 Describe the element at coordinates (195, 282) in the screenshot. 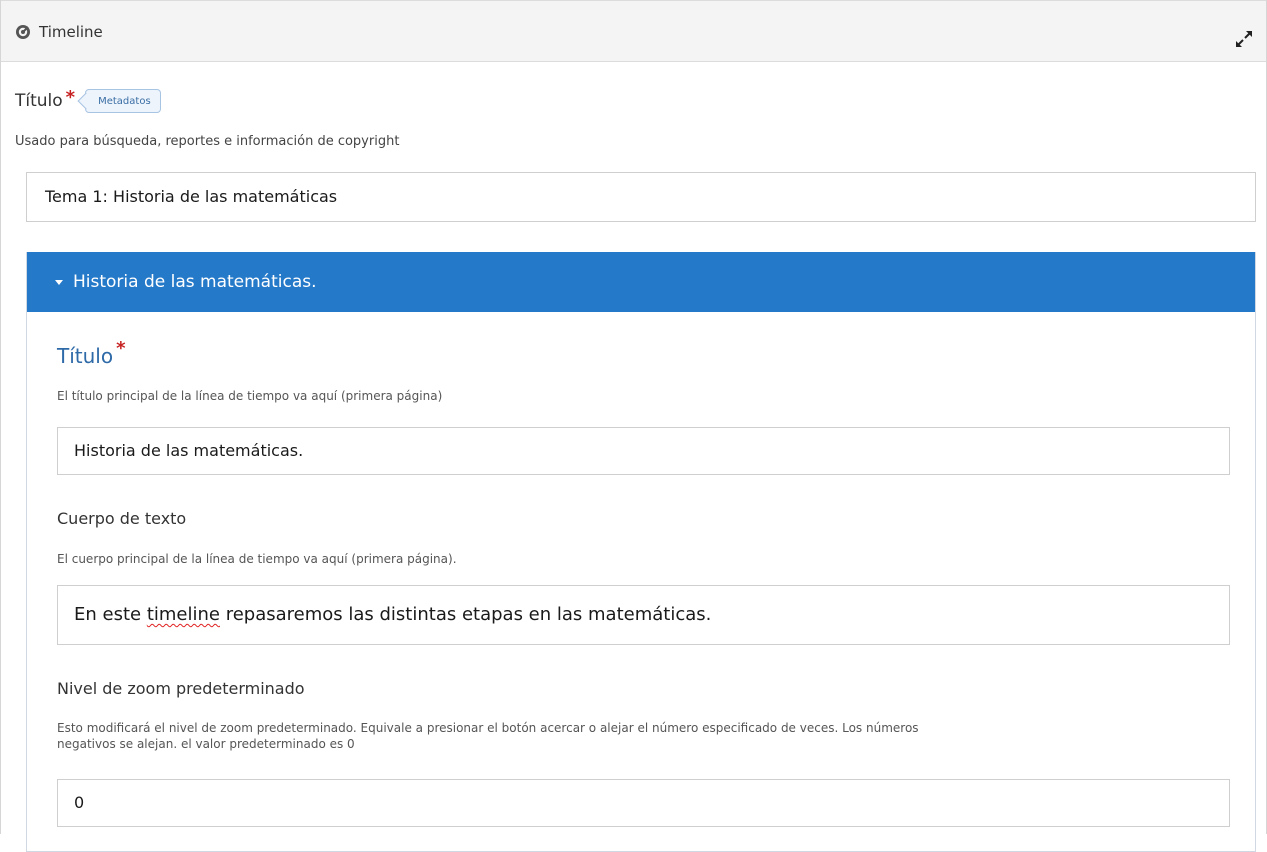

I see `group-title: Historia de las matemáticas.` at that location.